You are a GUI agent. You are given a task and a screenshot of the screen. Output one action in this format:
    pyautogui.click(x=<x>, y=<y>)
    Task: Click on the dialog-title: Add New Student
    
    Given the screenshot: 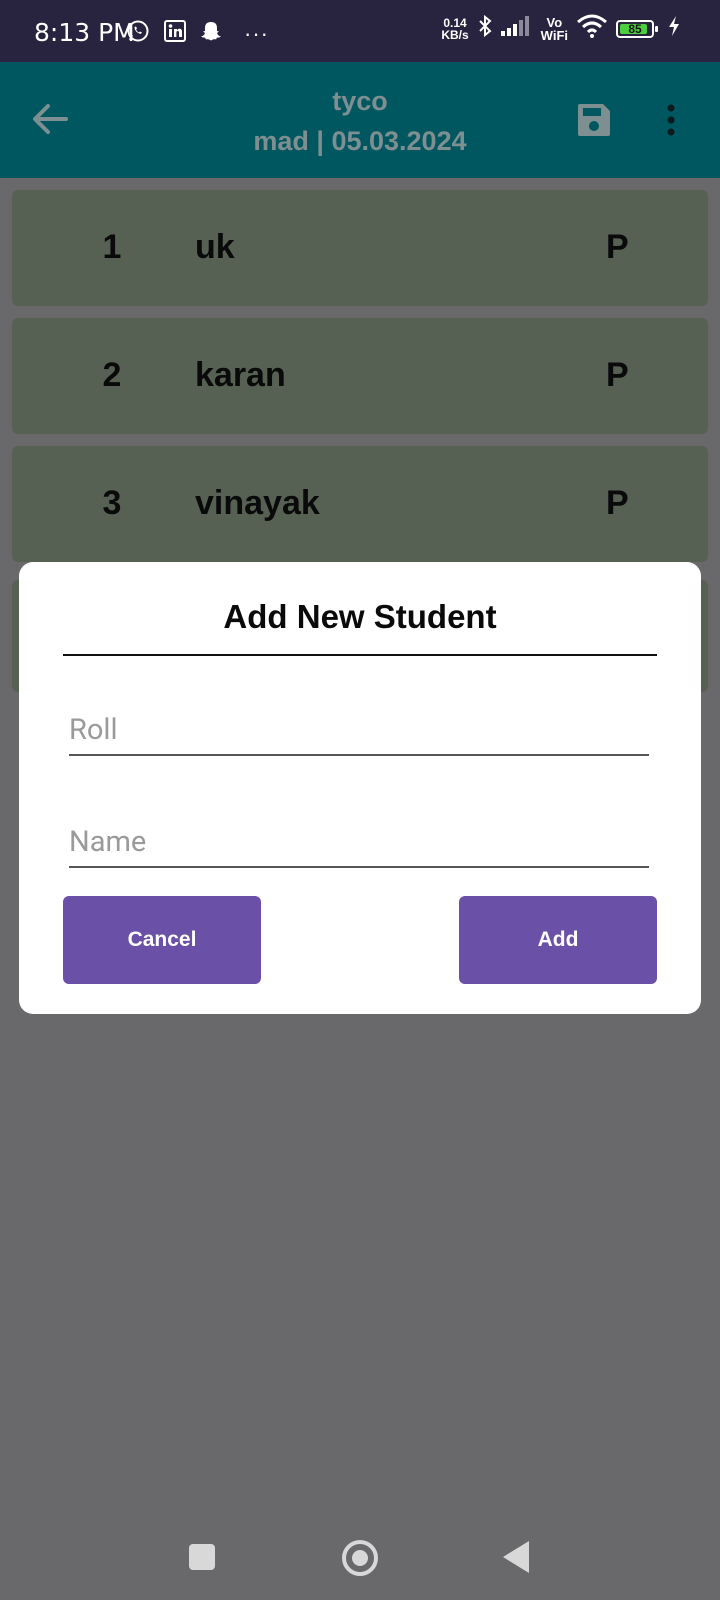 What is the action you would take?
    pyautogui.click(x=360, y=616)
    